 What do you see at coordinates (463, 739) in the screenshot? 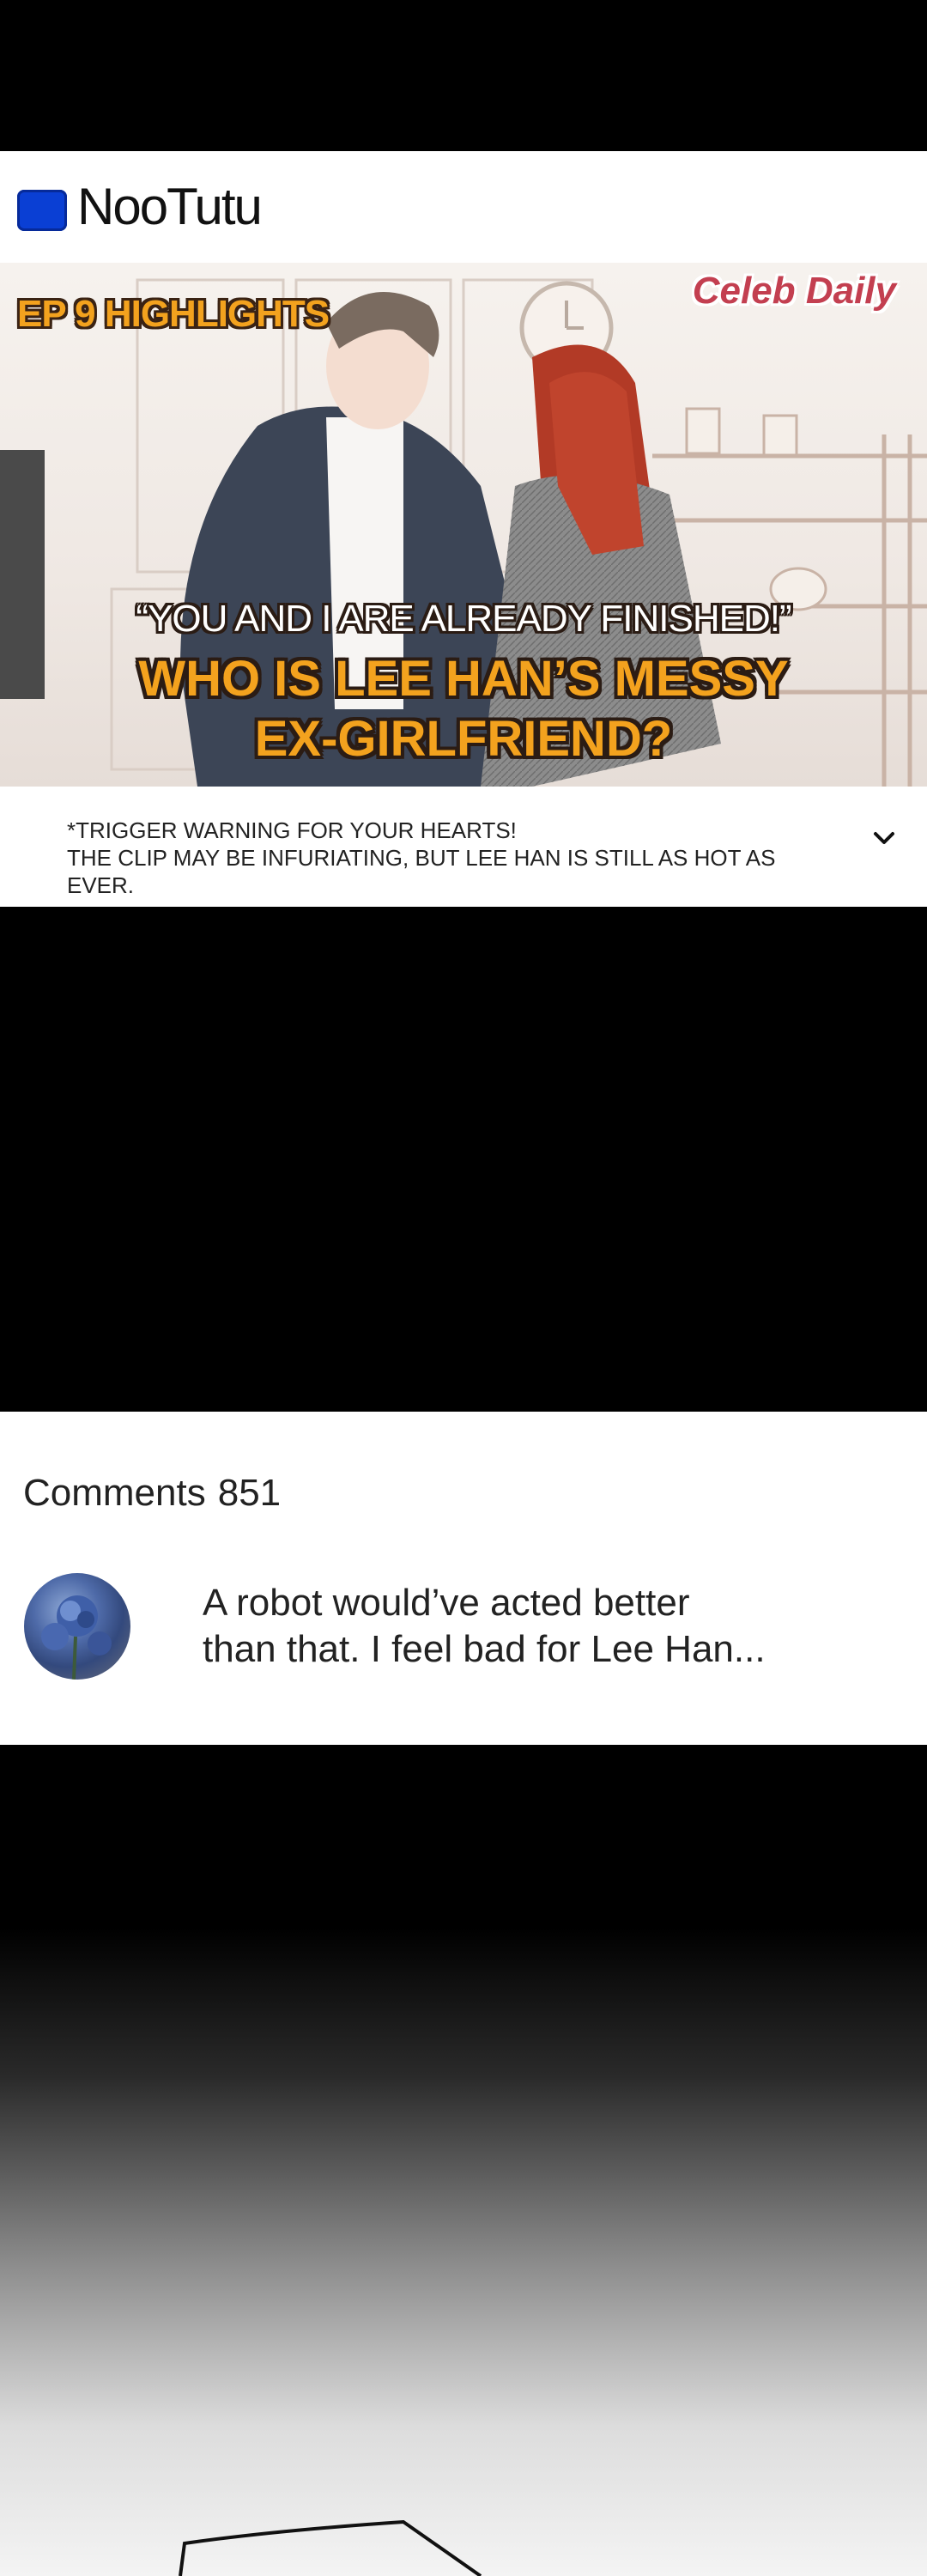
I see `headline-line-2: EX-GIRLFRIEND?` at bounding box center [463, 739].